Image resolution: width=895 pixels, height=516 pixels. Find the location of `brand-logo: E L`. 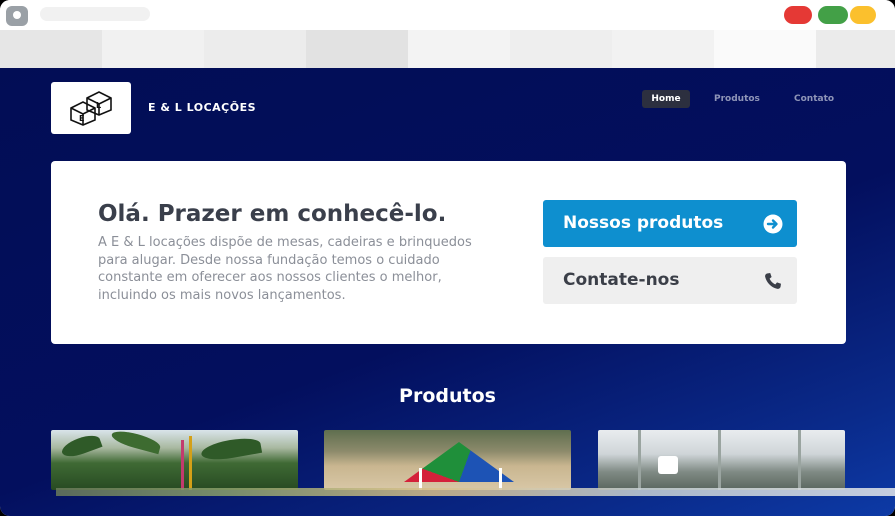

brand-logo: E L is located at coordinates (91, 108).